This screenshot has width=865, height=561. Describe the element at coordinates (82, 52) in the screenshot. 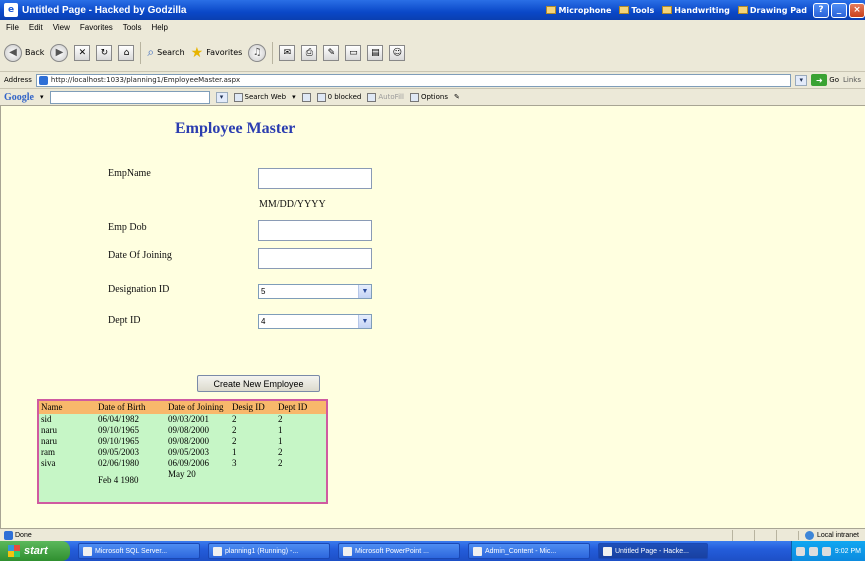

I see `stop-icon: ✕` at that location.